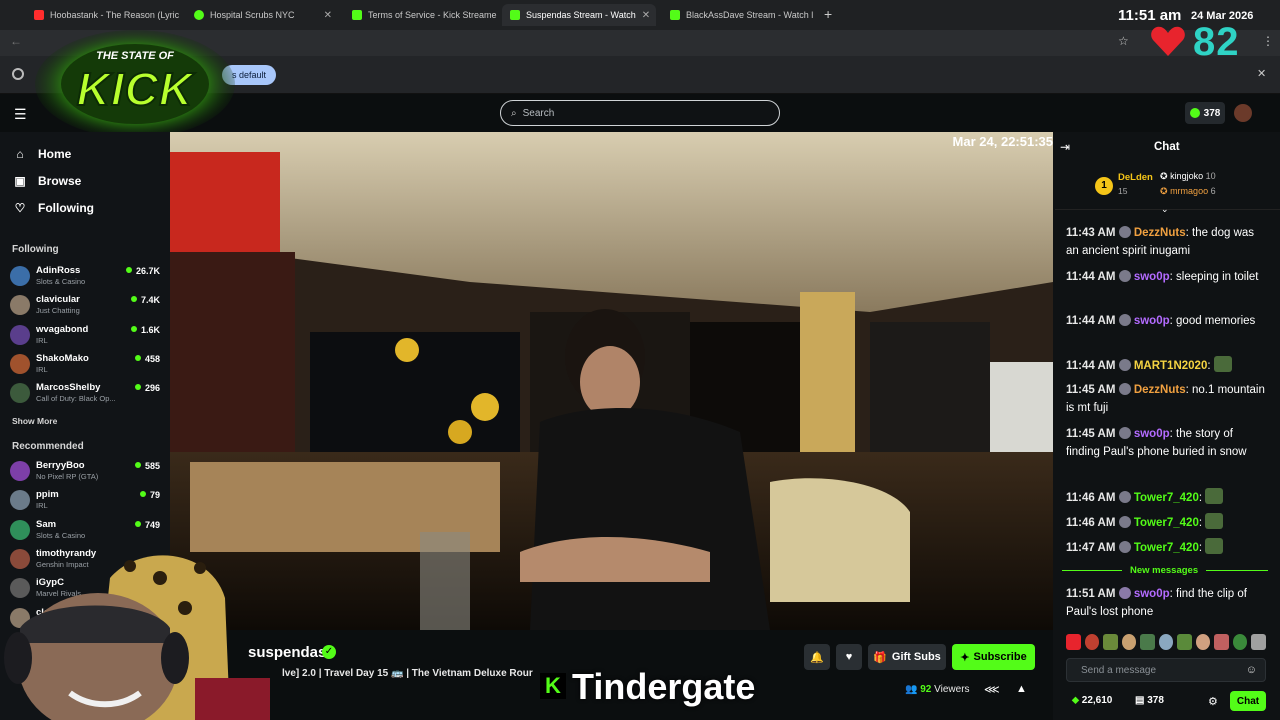 The width and height of the screenshot is (1280, 720). Describe the element at coordinates (86, 306) in the screenshot. I see `sidebar-channel: clavicular Just Chatting 7.4K` at that location.